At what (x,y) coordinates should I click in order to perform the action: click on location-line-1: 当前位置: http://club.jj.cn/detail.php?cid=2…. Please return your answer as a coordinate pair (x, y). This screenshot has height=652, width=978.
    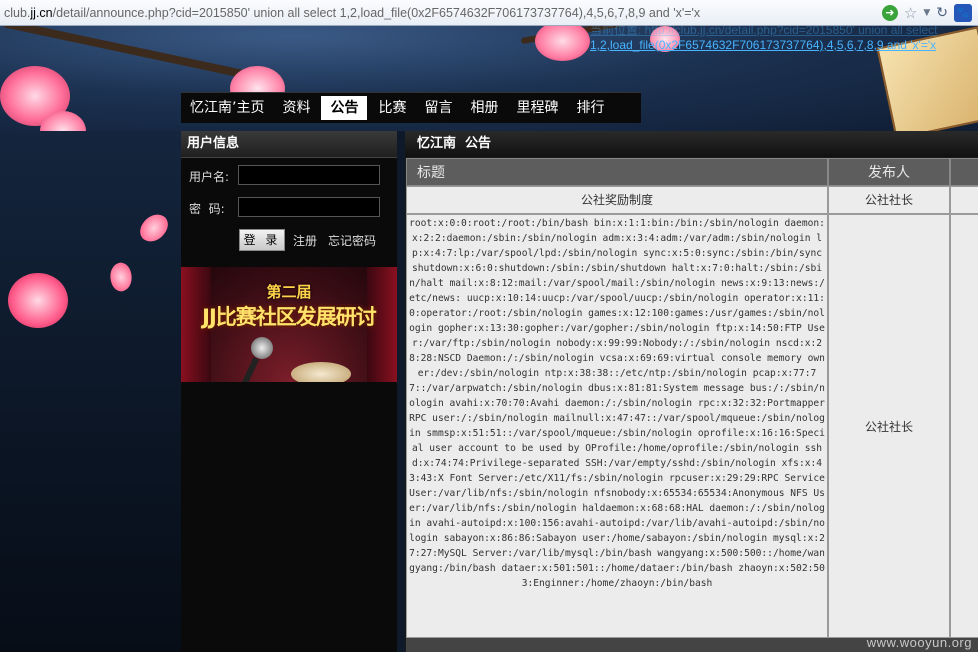
    Looking at the image, I should click on (780, 32).